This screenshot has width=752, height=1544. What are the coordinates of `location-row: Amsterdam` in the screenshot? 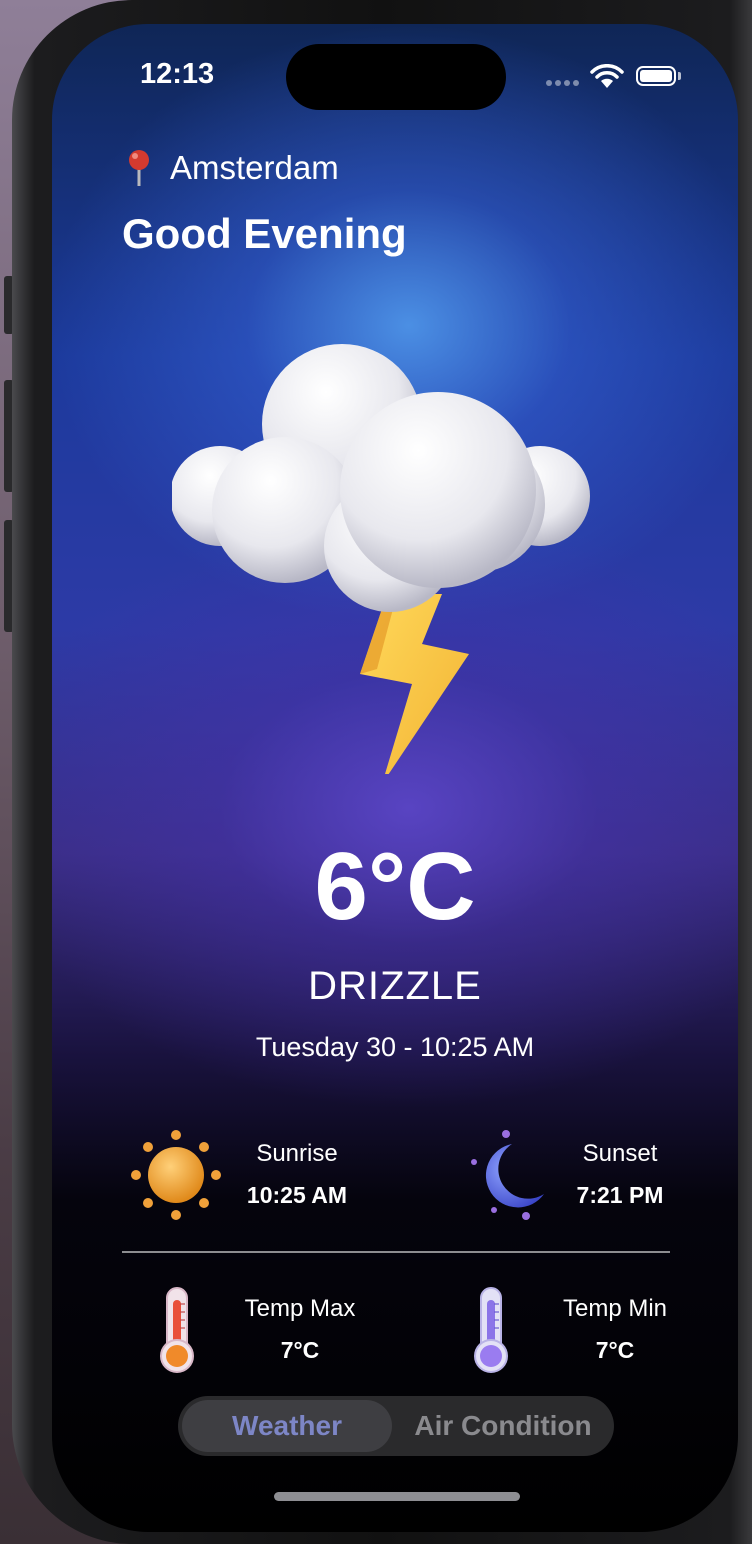 It's located at (230, 168).